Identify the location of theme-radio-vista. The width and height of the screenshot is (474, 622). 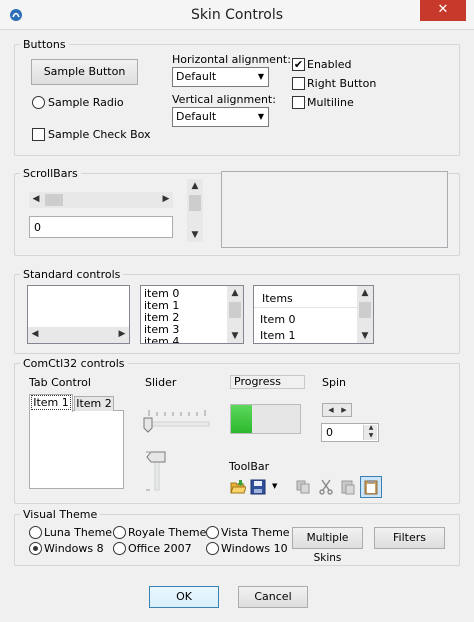
(212, 532).